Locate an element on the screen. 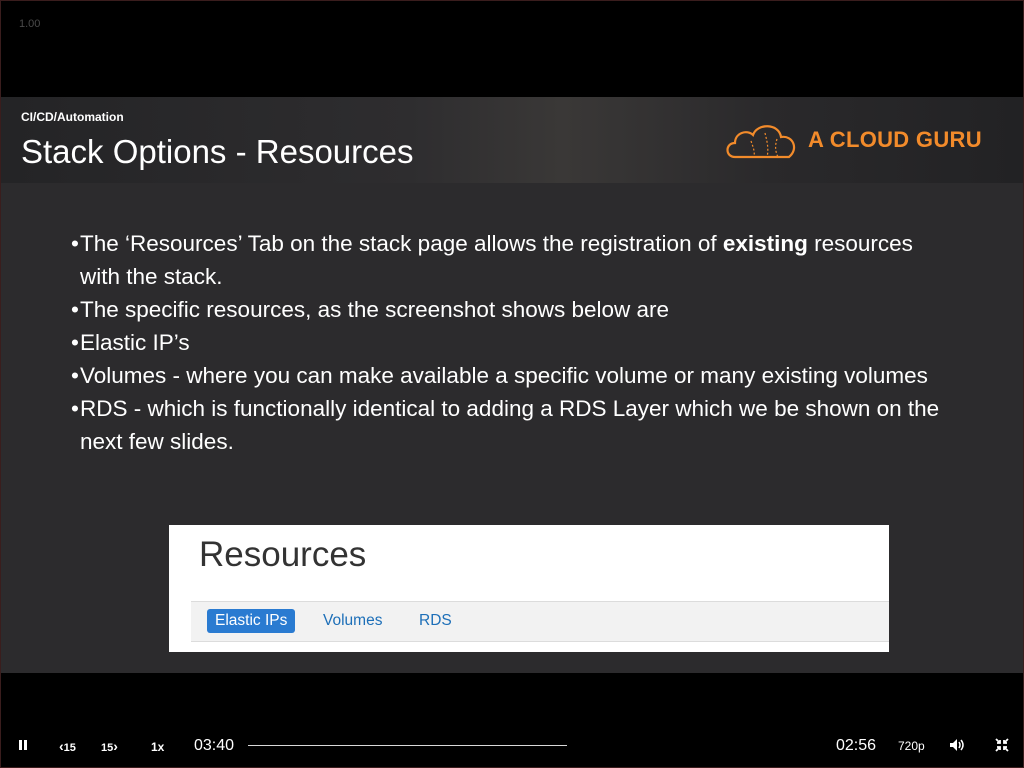  forward-15-button: 15› is located at coordinates (109, 746).